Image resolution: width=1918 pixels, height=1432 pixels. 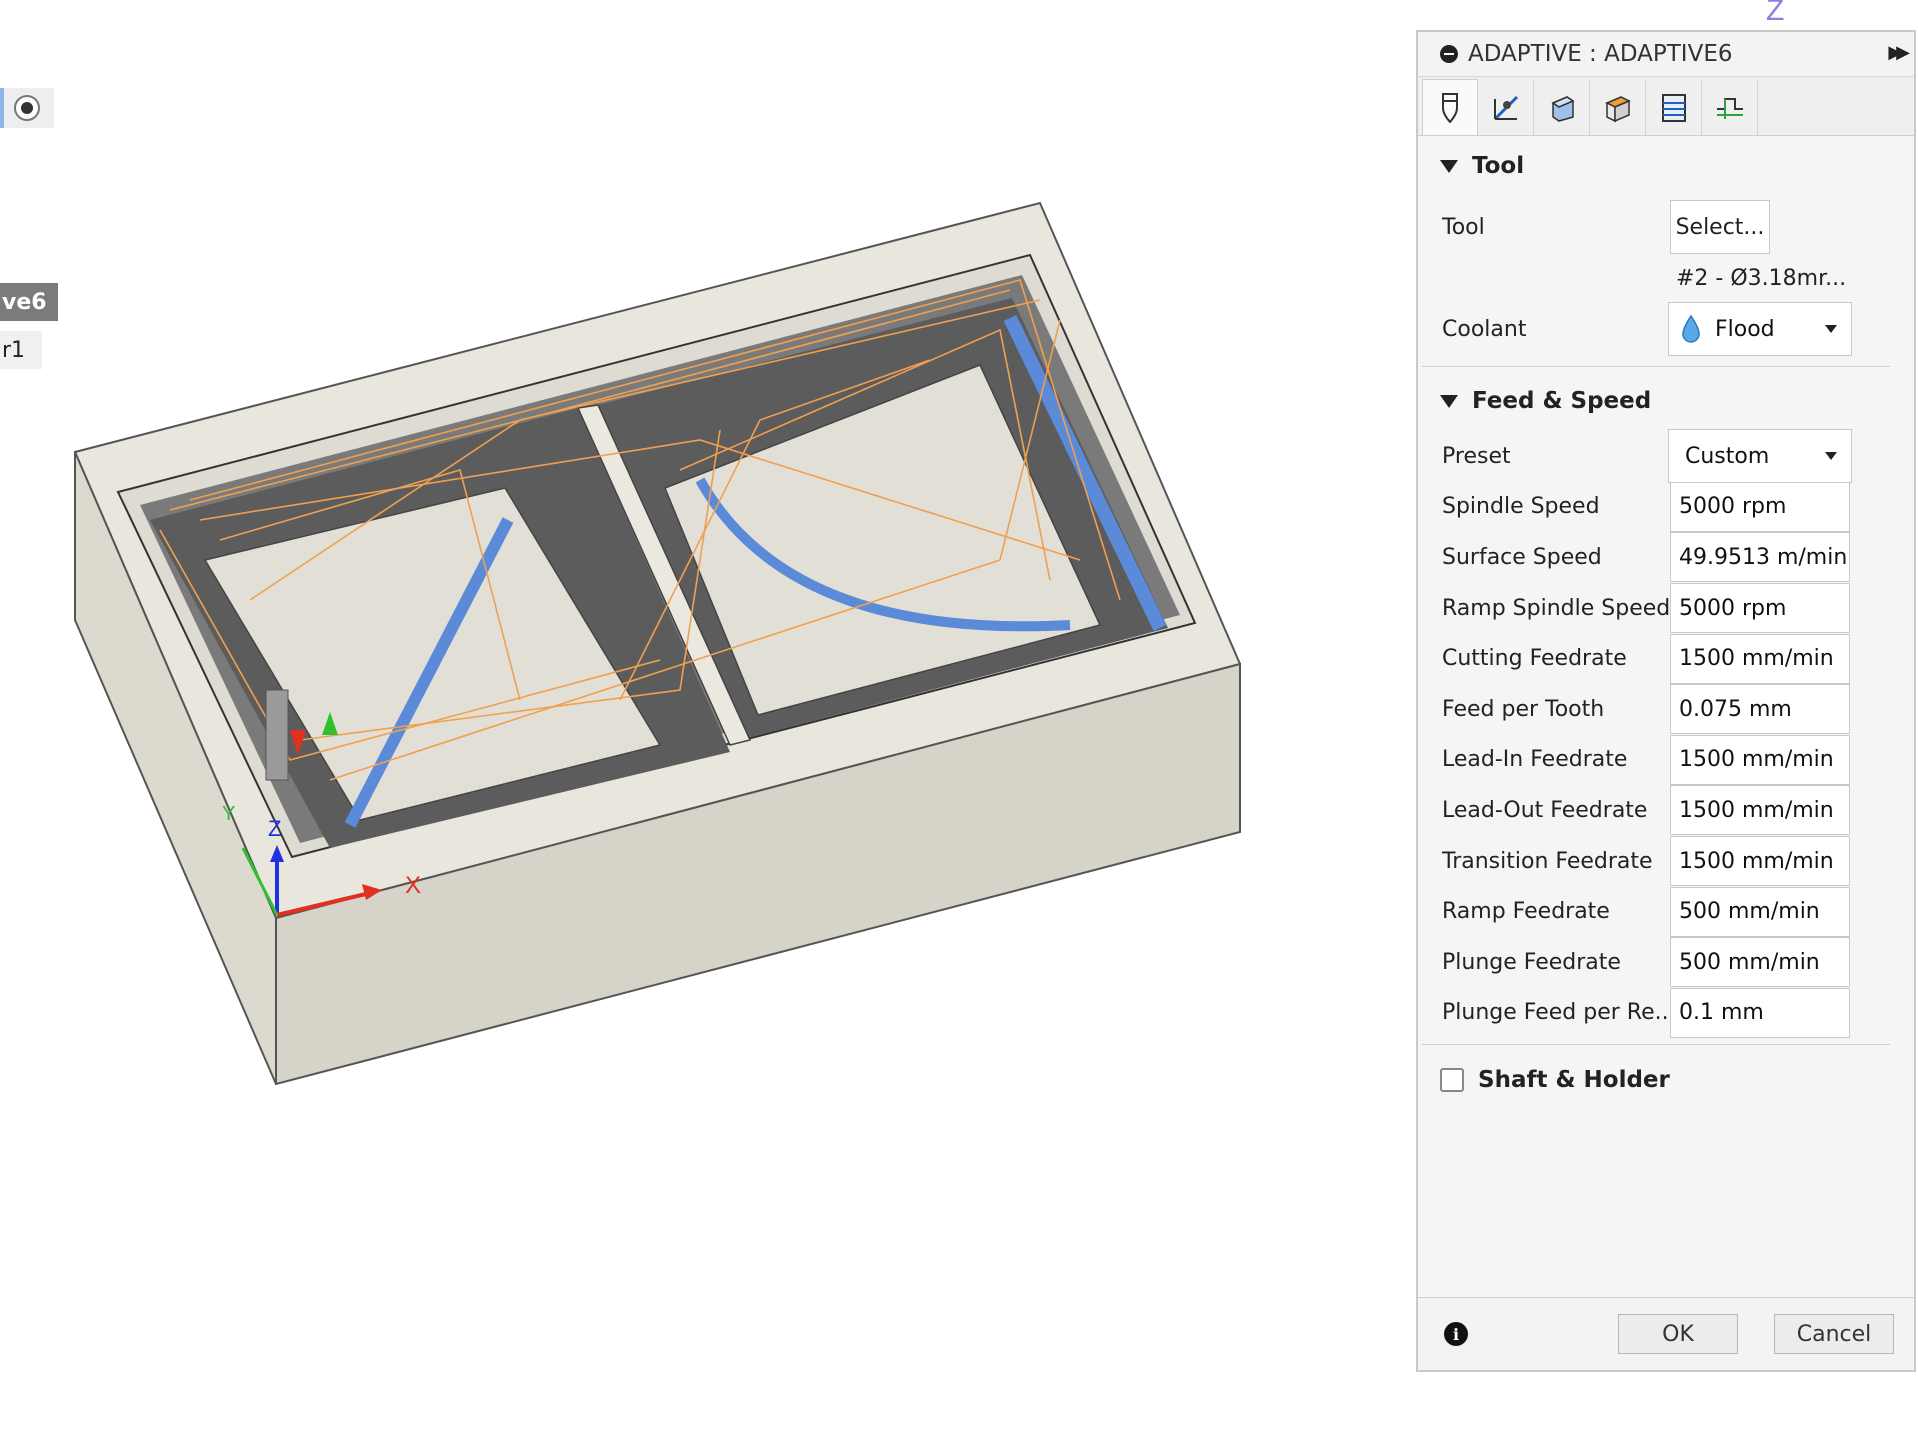 I want to click on tool-section-header: Tool, so click(x=1666, y=166).